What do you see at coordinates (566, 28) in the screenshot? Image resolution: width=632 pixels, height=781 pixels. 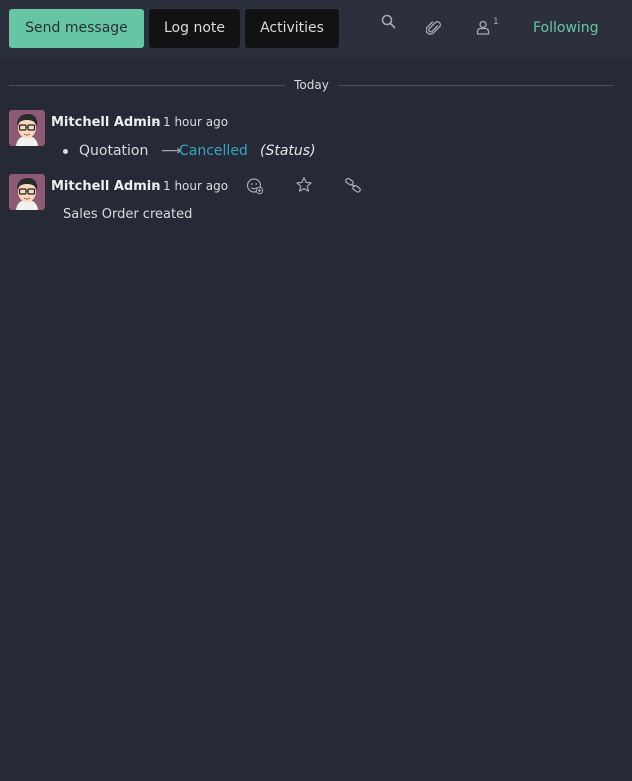 I see `following-button: Following` at bounding box center [566, 28].